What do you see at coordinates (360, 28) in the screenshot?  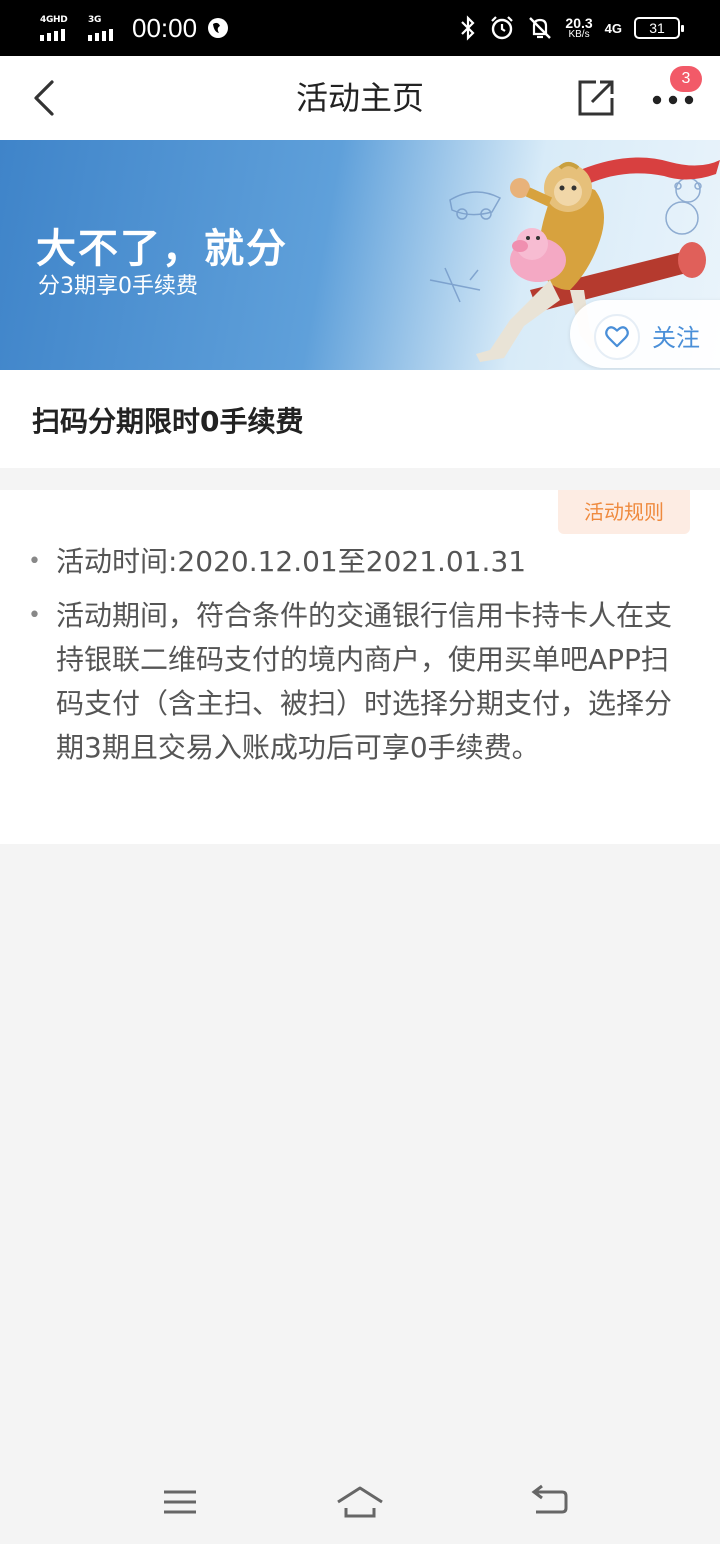 I see `status-bar: 4GHD 3G 00:00 20.3 KB/s 4G 31` at bounding box center [360, 28].